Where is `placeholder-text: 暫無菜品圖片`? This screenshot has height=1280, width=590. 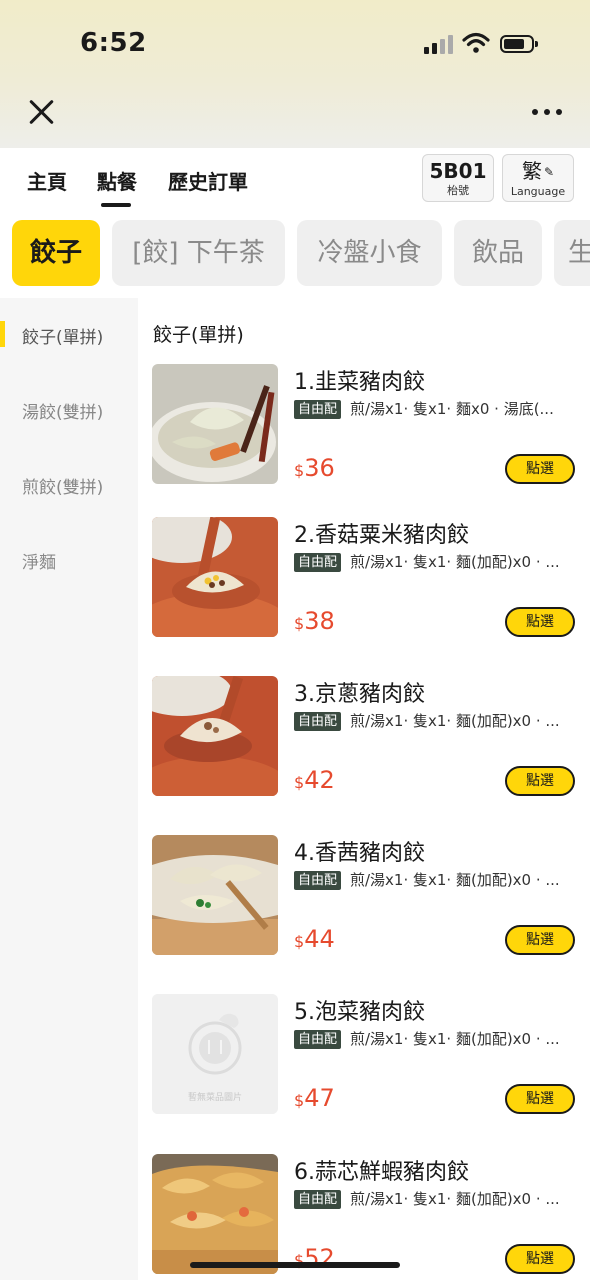
placeholder-text: 暫無菜品圖片 is located at coordinates (214, 1098).